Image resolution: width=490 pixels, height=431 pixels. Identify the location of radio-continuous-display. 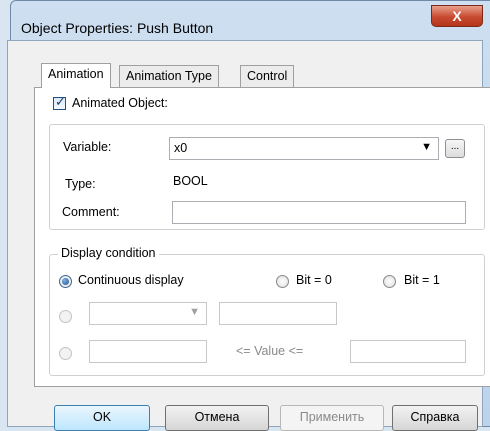
(65, 281).